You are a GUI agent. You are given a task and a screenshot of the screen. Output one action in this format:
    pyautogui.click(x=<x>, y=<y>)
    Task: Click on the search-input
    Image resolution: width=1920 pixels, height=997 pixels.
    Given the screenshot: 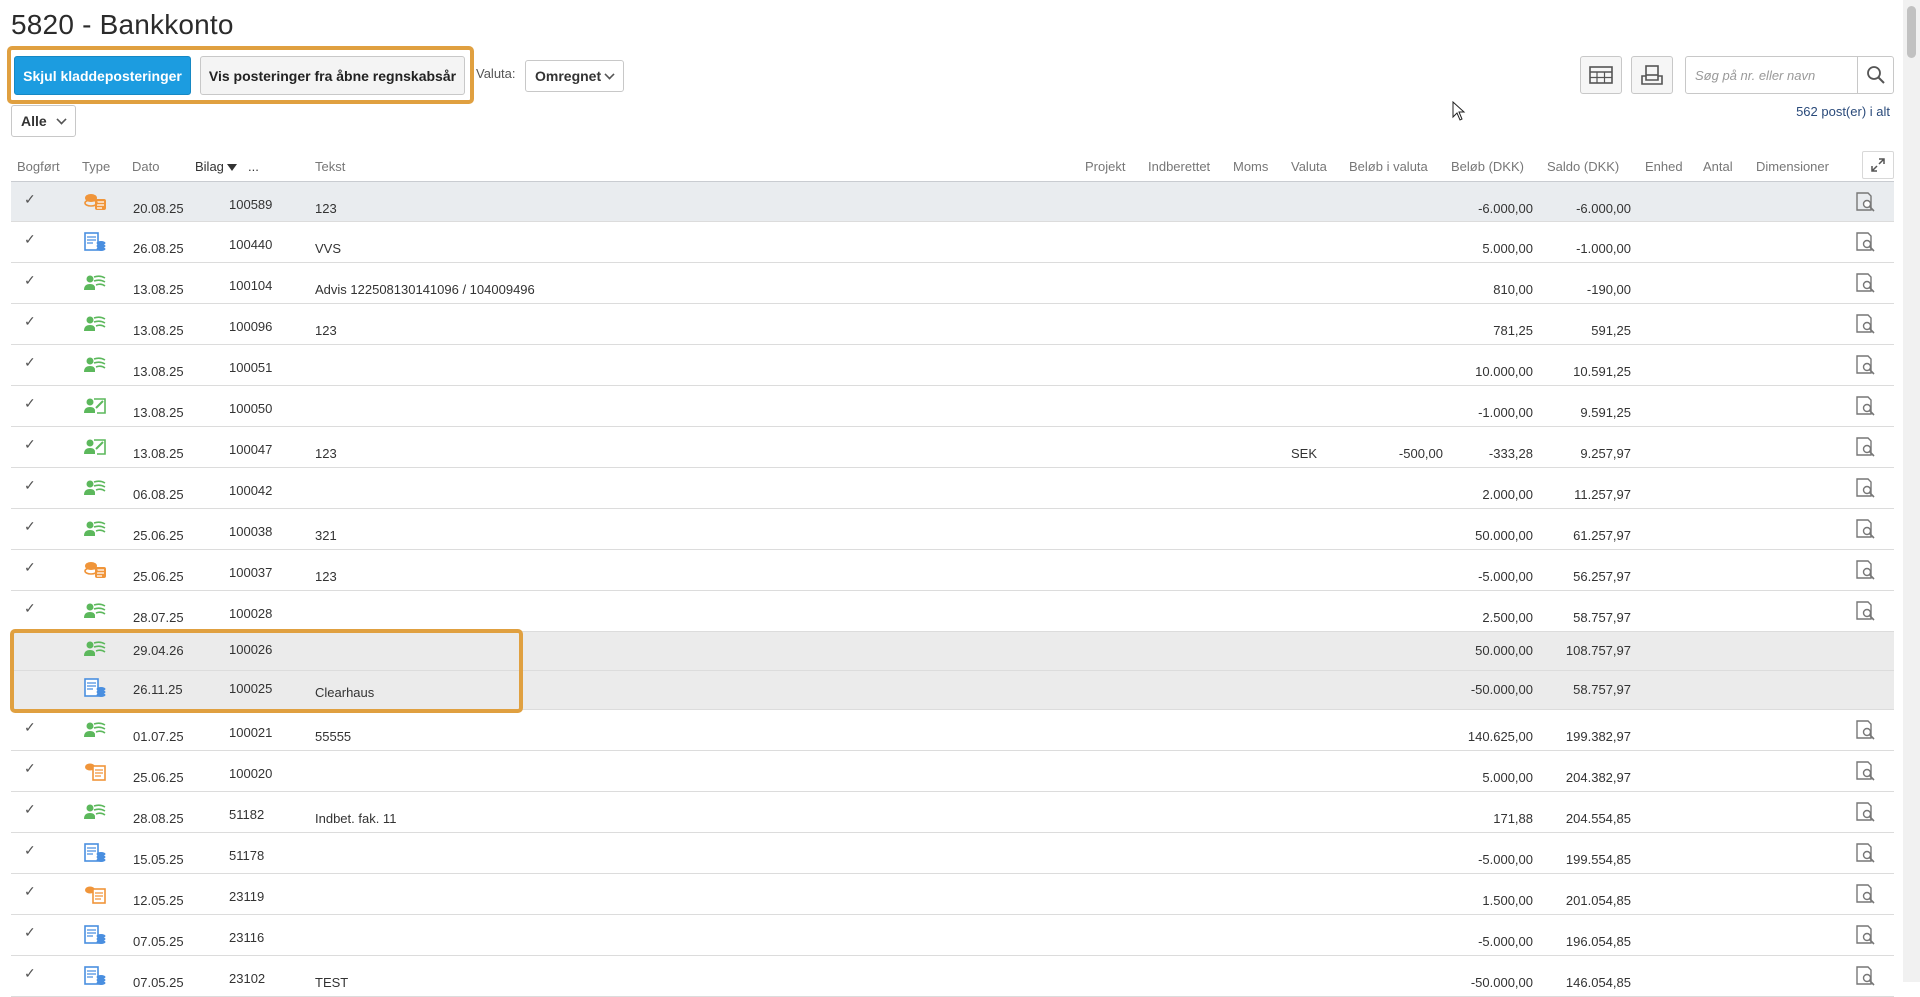 What is the action you would take?
    pyautogui.click(x=1772, y=75)
    